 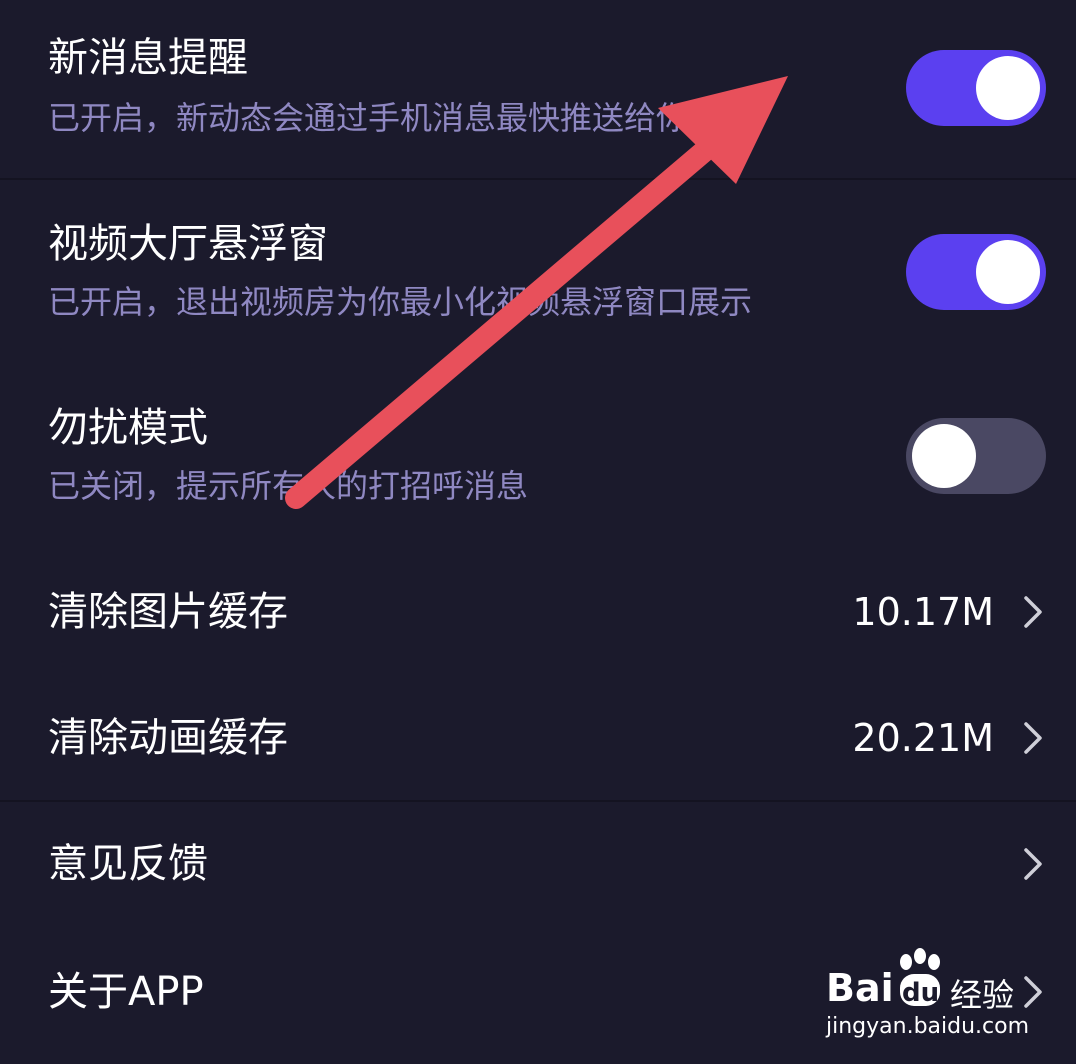 I want to click on watermark-brand: Bai, so click(x=860, y=988).